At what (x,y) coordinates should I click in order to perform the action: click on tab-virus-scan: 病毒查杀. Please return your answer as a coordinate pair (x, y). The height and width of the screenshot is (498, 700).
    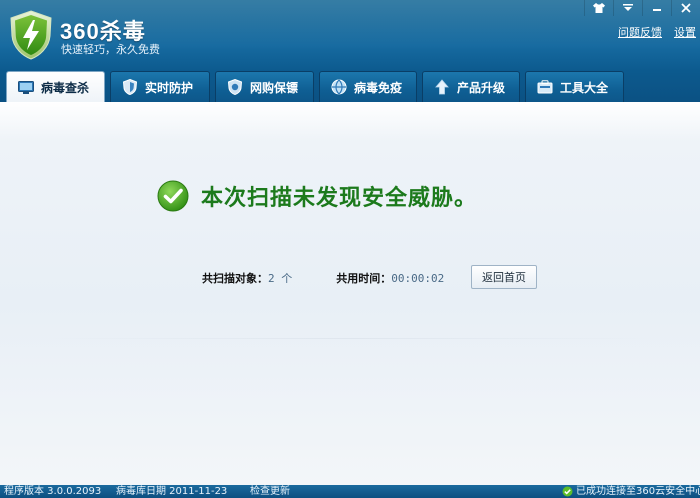
    Looking at the image, I should click on (55, 87).